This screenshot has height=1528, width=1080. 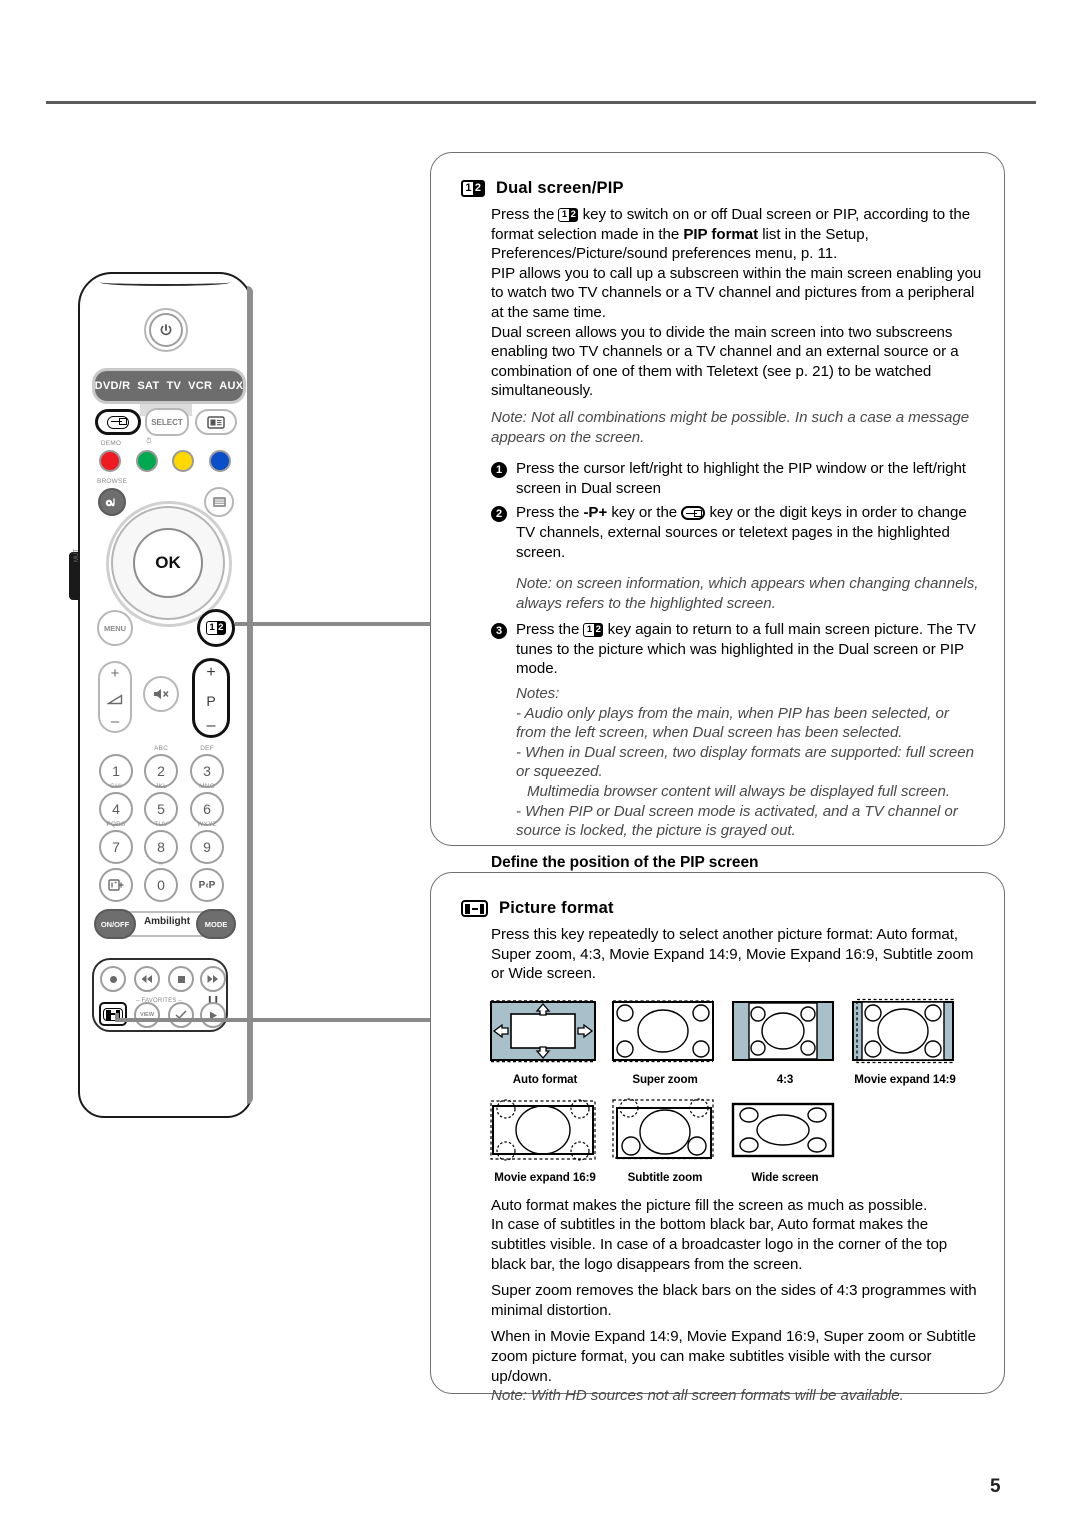 I want to click on mute-button, so click(x=161, y=694).